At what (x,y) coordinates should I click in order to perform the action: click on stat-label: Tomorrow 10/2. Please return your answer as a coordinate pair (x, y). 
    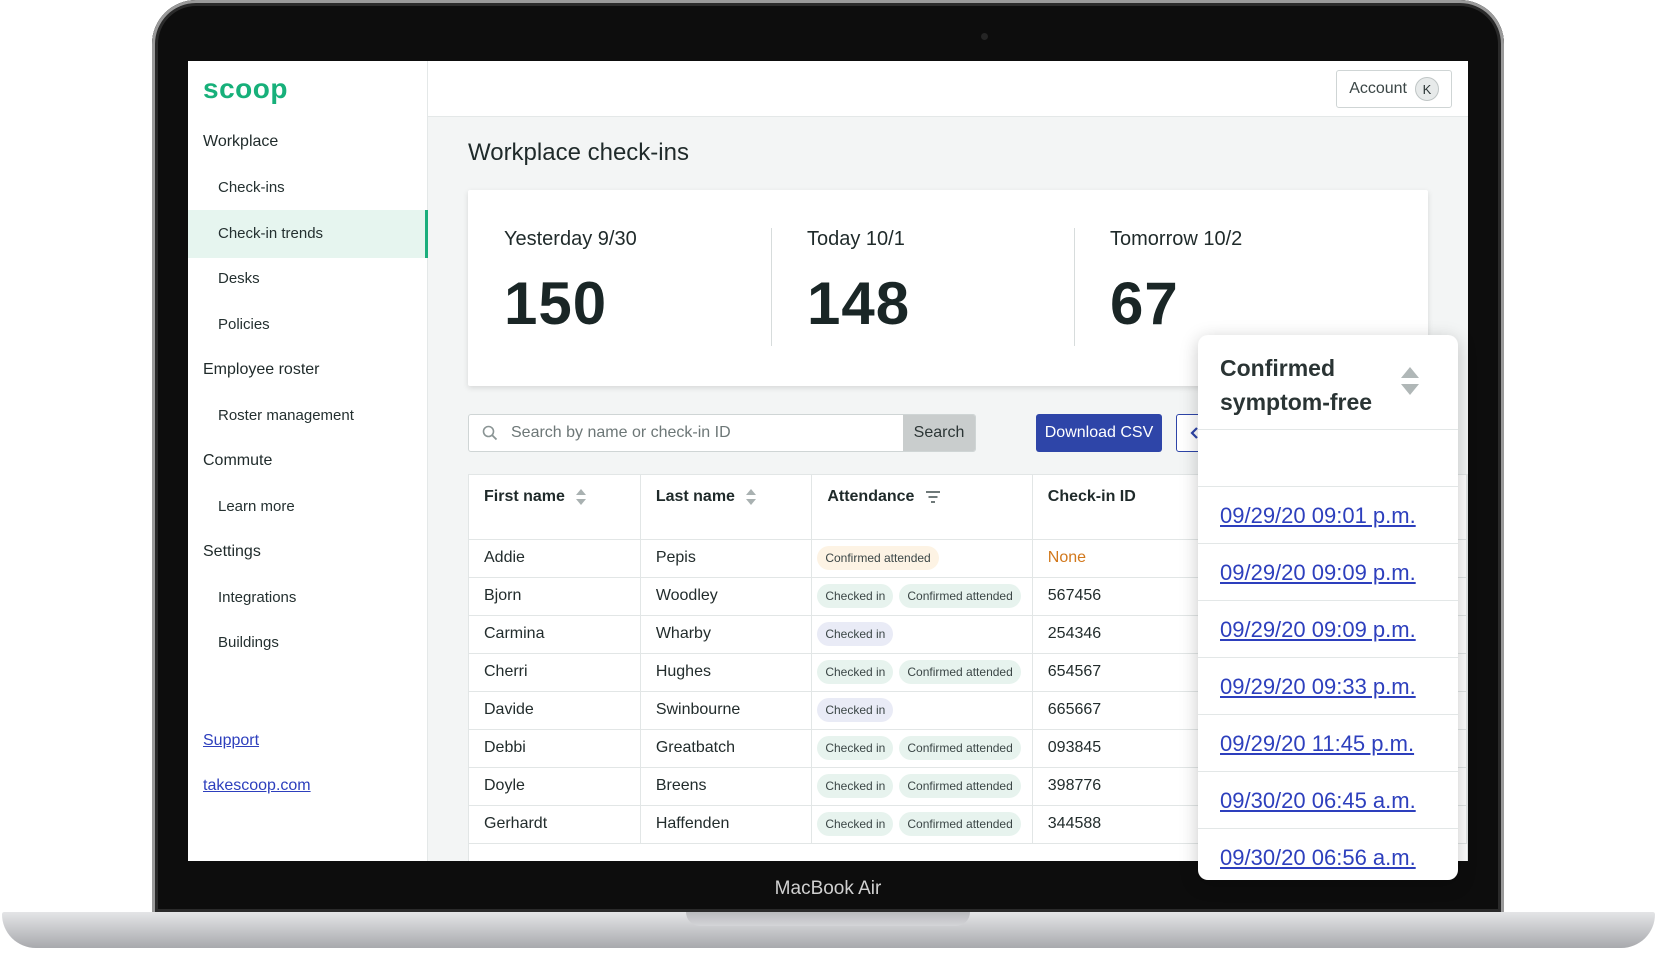
    Looking at the image, I should click on (1176, 239).